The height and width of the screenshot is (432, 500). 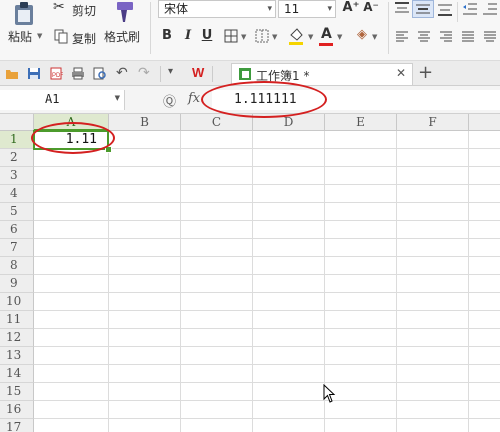 I want to click on eraser-icon: ◈, so click(x=362, y=34).